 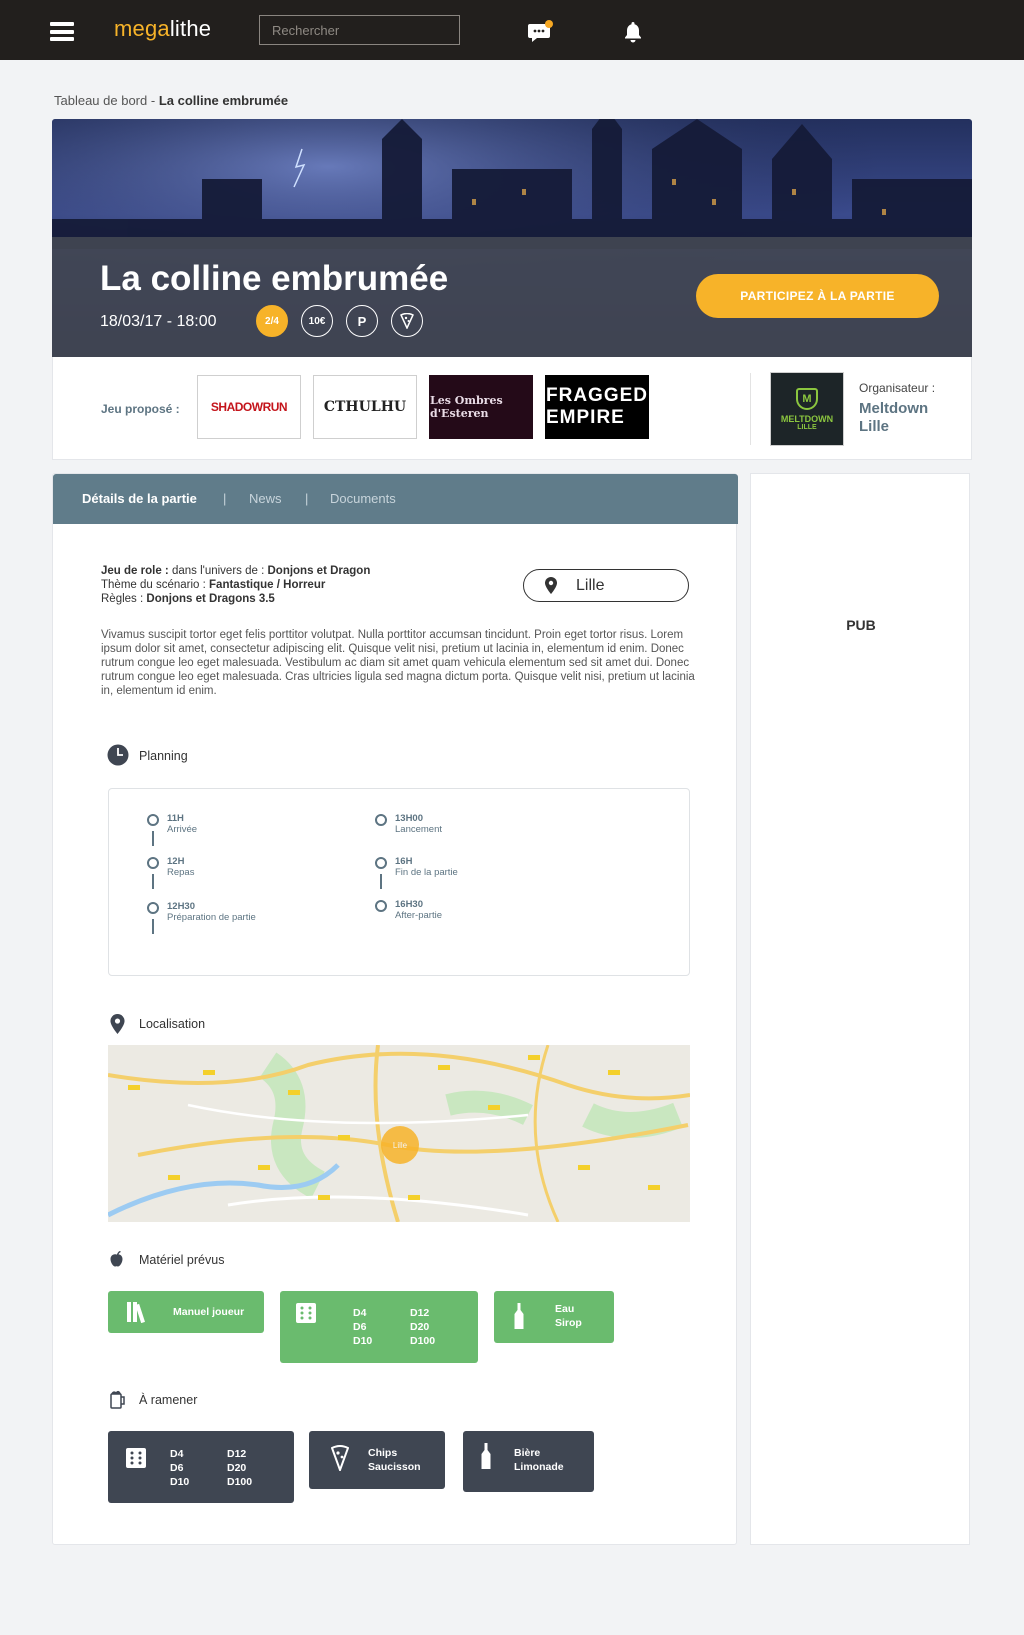 What do you see at coordinates (317, 321) in the screenshot?
I see `price-badge: 10€` at bounding box center [317, 321].